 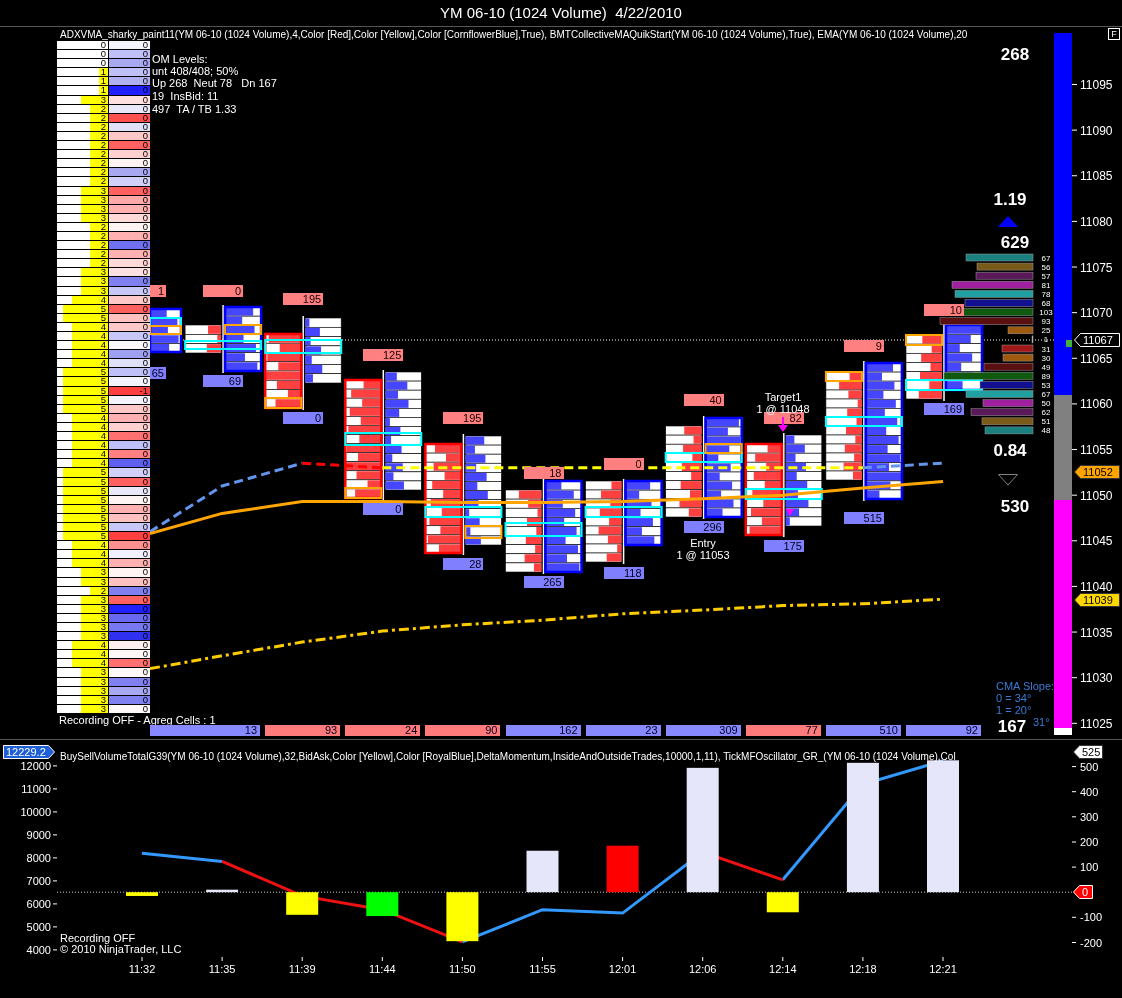 I want to click on axis-label: 4000, so click(x=38, y=949).